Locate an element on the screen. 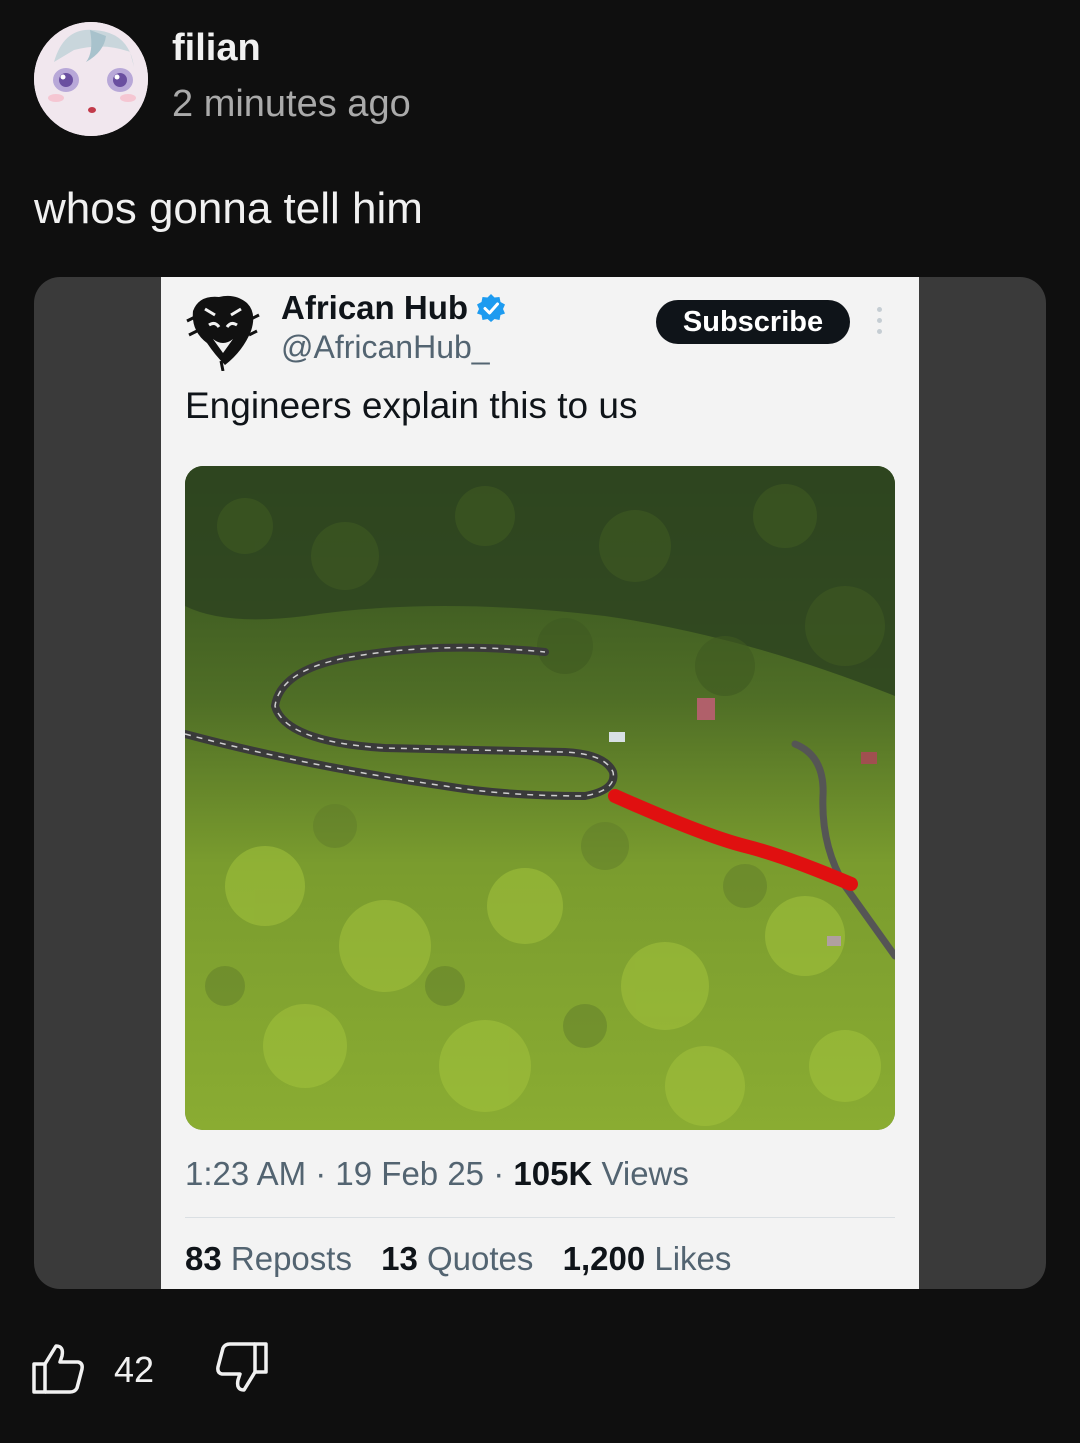 This screenshot has width=1080, height=1443. tweet-views-label: Views is located at coordinates (645, 1173).